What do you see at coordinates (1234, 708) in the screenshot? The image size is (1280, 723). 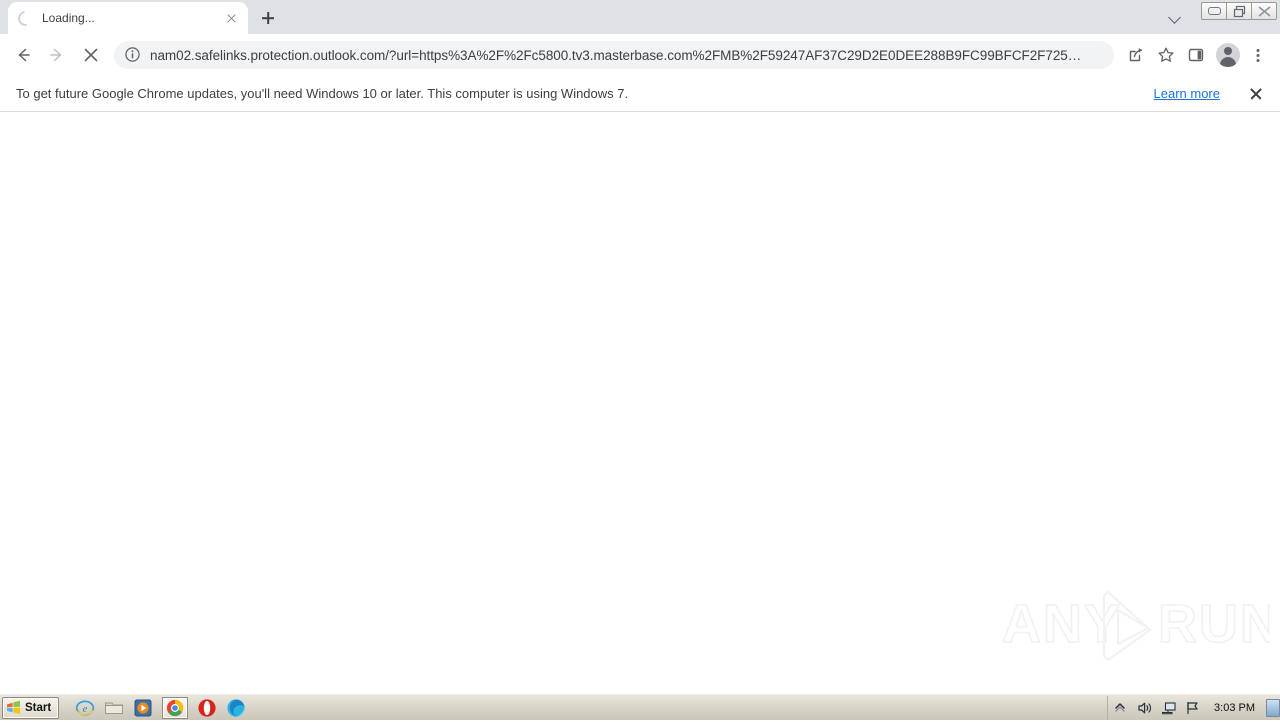 I see `taskbar-clock: 3:03 PM` at bounding box center [1234, 708].